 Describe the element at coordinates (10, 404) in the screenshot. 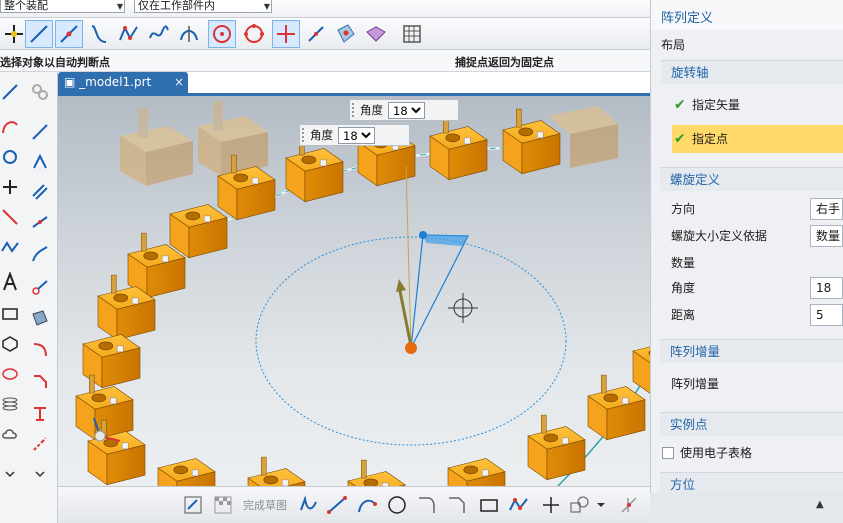

I see `helix-icon` at that location.